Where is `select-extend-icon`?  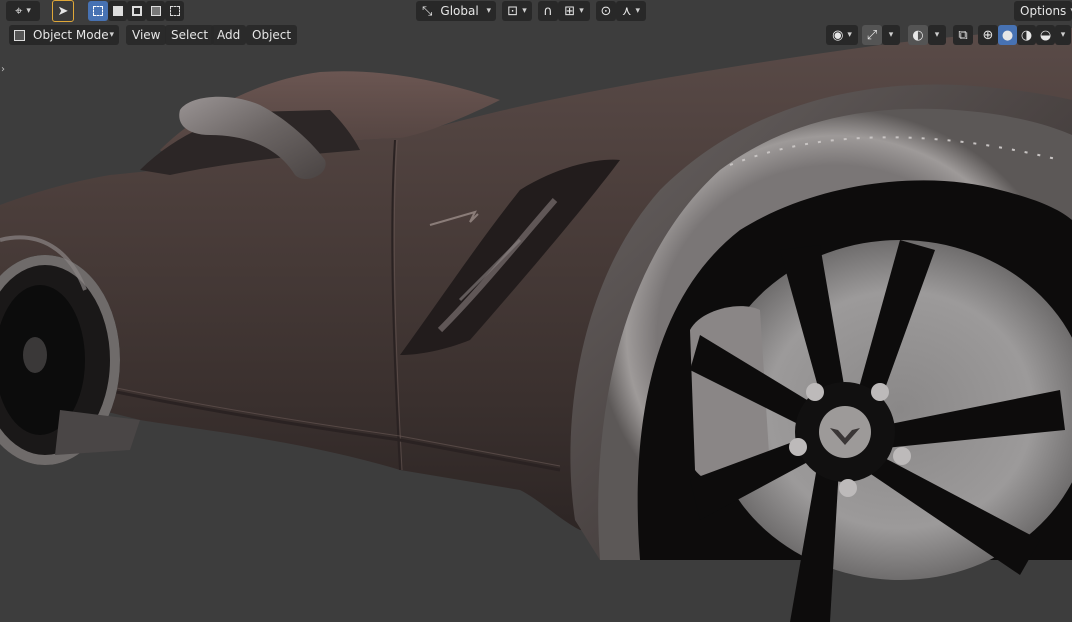 select-extend-icon is located at coordinates (117, 11).